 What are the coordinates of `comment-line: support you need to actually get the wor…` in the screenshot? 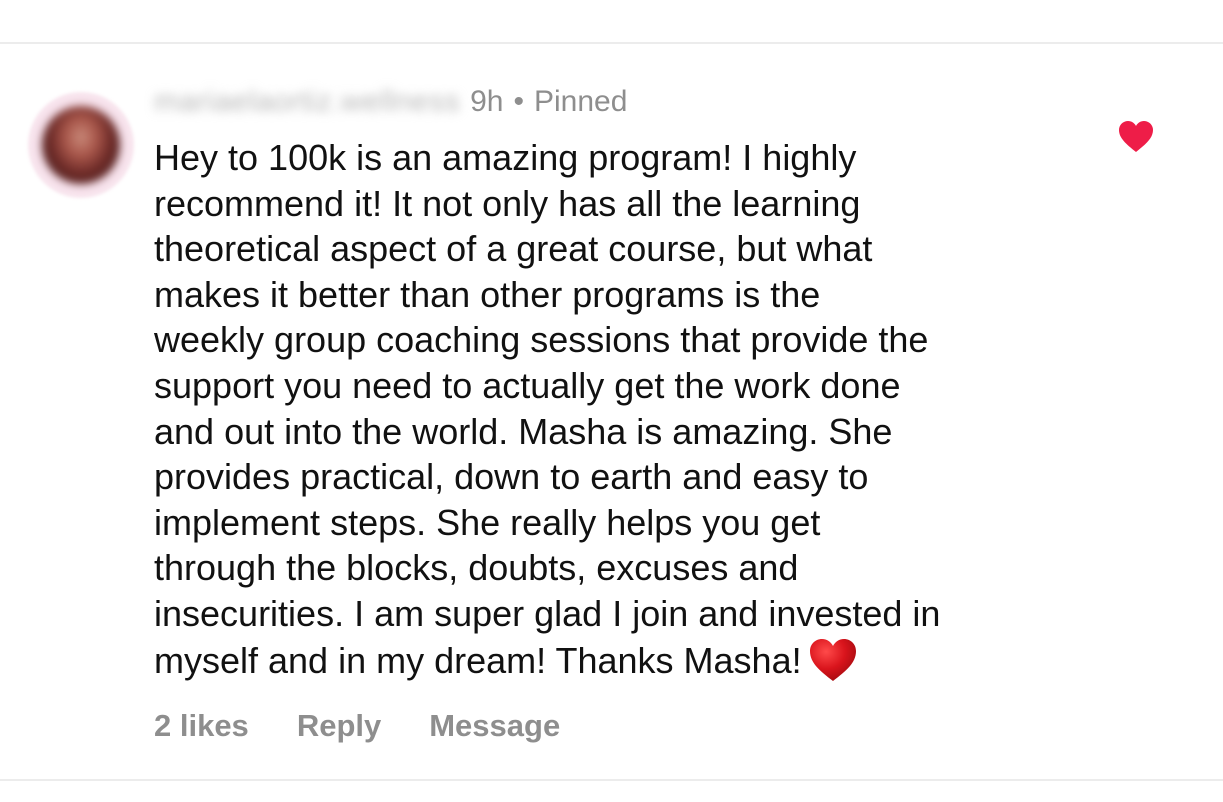 It's located at (527, 385).